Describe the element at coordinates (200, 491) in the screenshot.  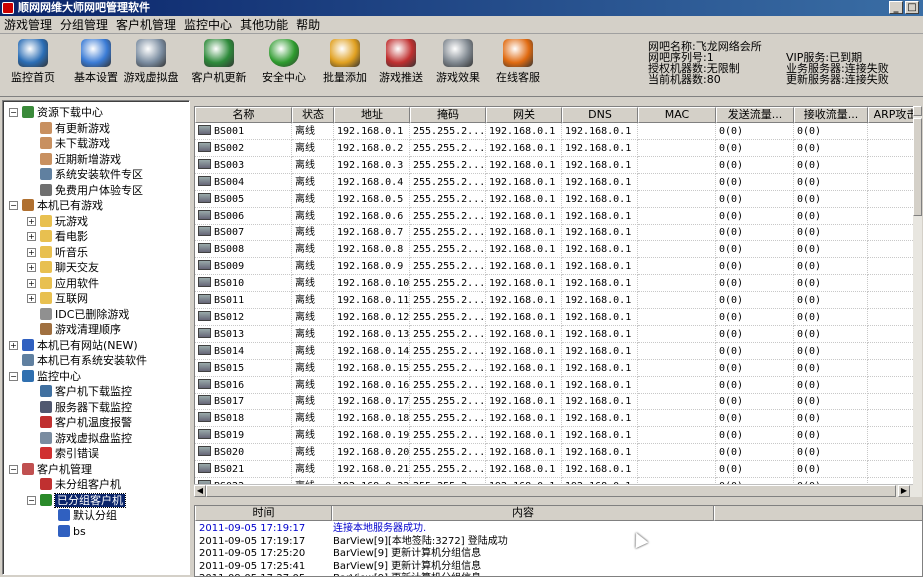
I see `scroll-left-button: ◀` at that location.